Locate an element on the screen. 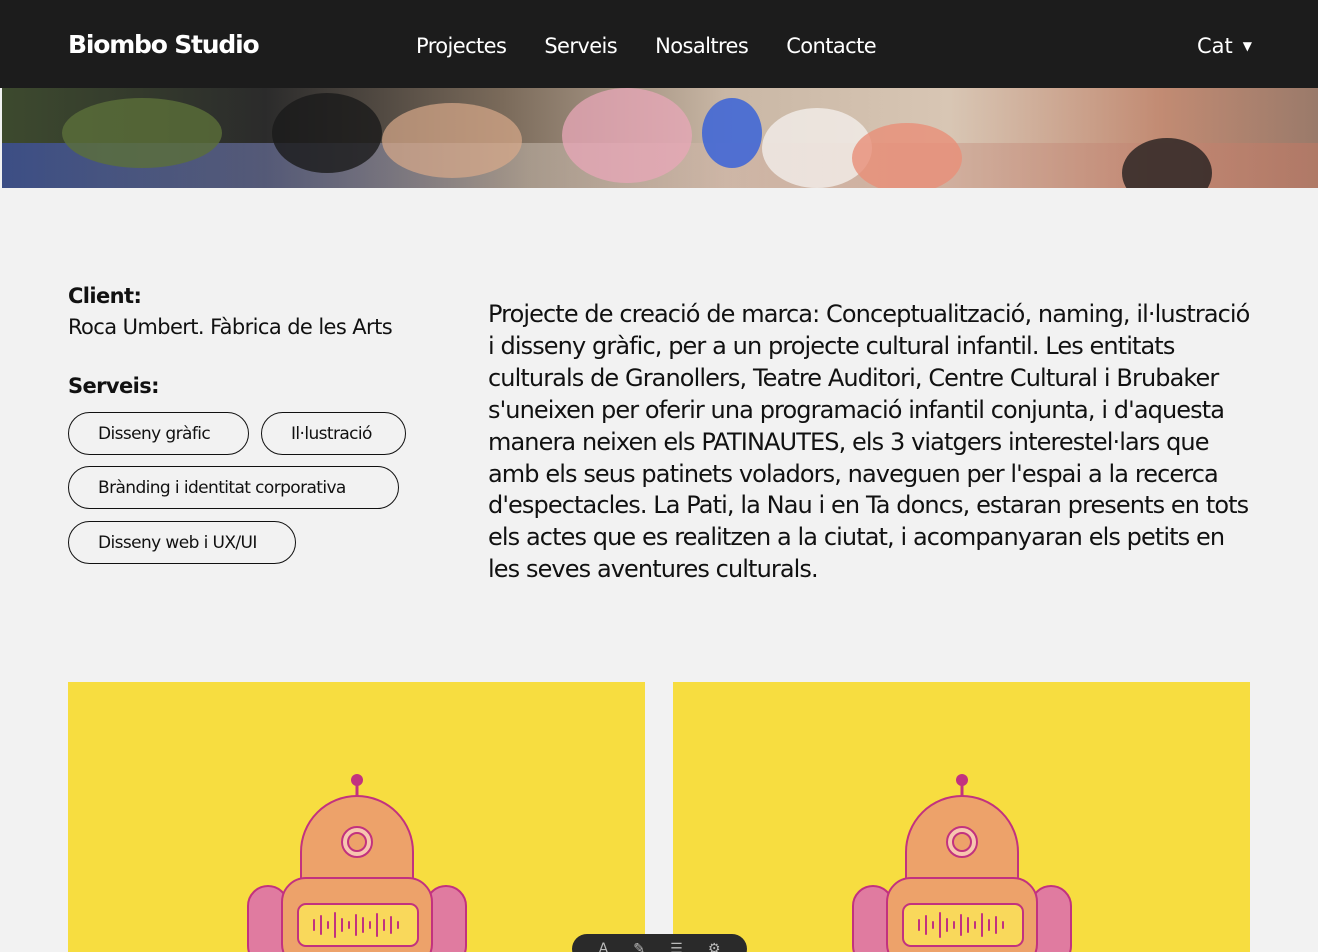 This screenshot has width=1318, height=952. nav-link-projectes: Projectes is located at coordinates (461, 46).